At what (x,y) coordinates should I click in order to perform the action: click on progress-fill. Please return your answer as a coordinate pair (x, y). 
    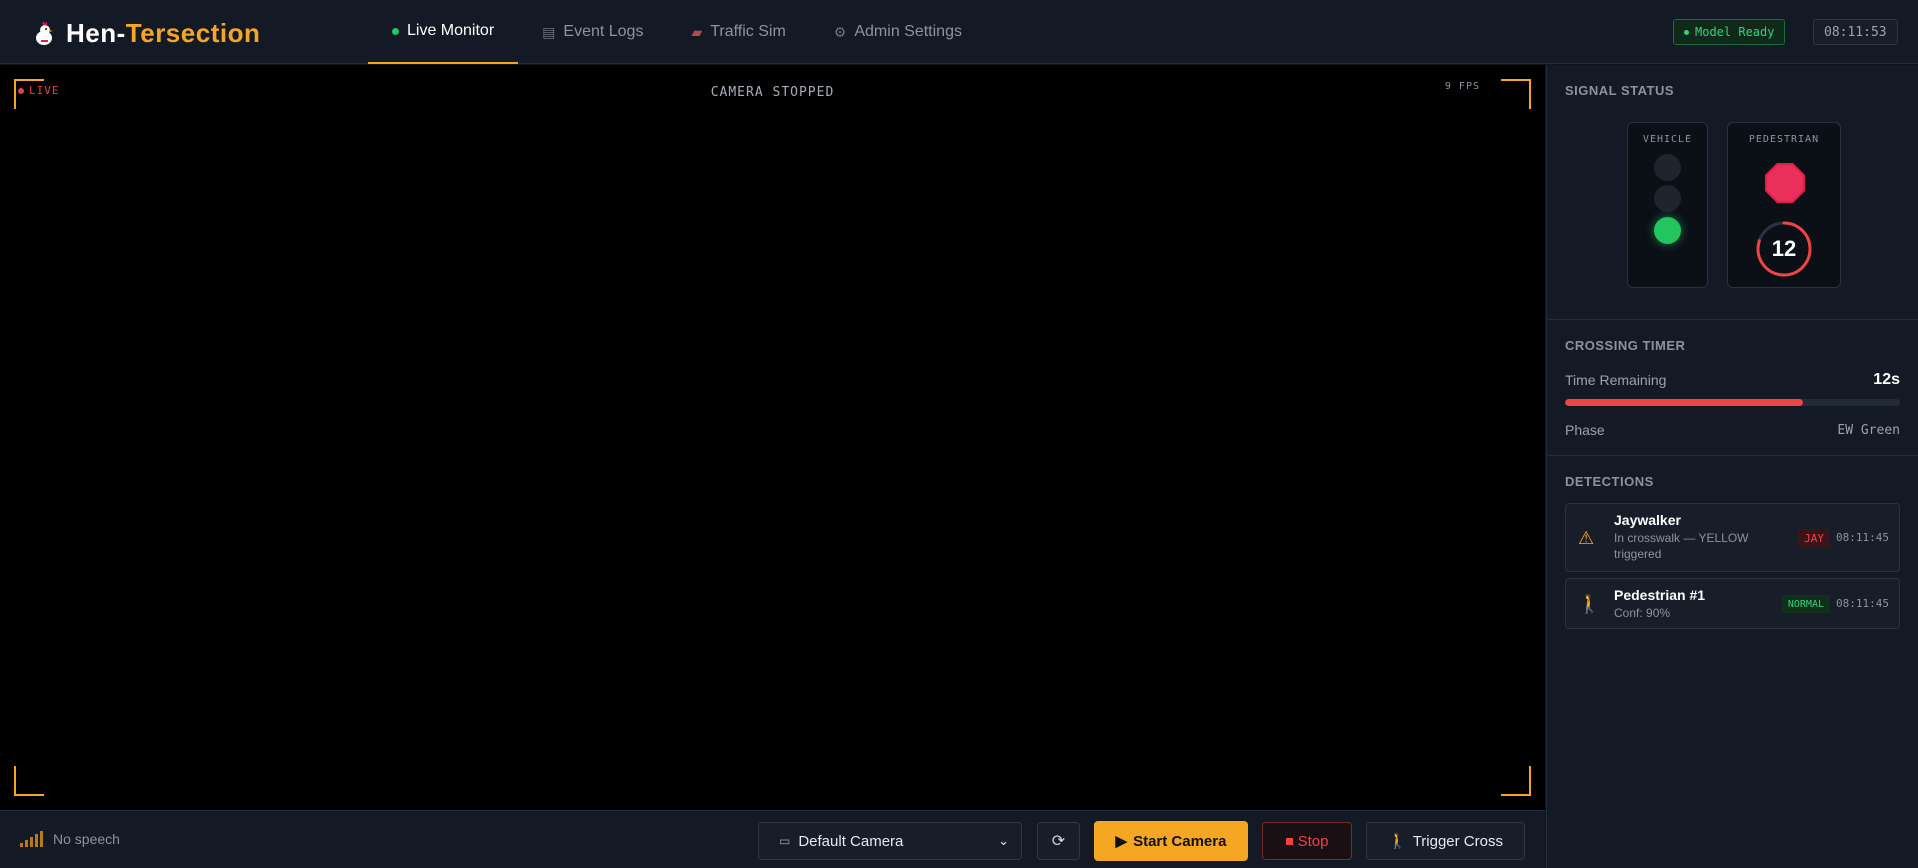
    Looking at the image, I should click on (1684, 402).